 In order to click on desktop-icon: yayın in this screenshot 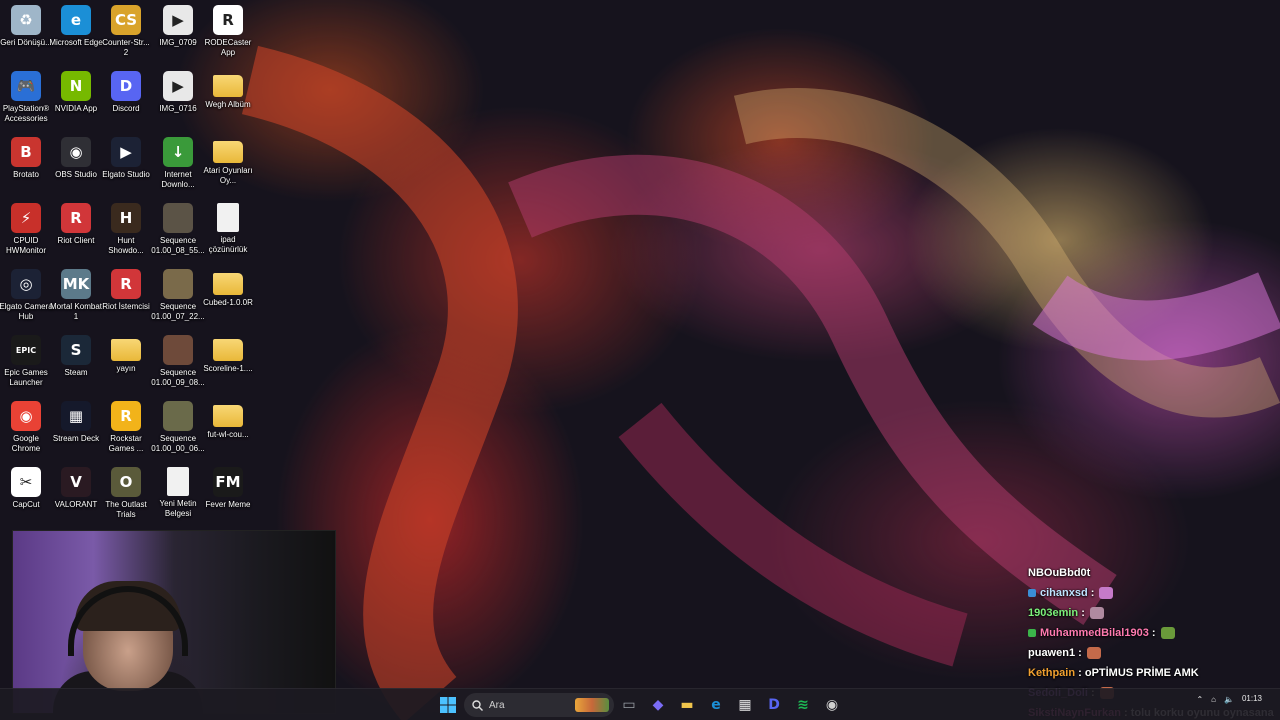, I will do `click(126, 363)`.